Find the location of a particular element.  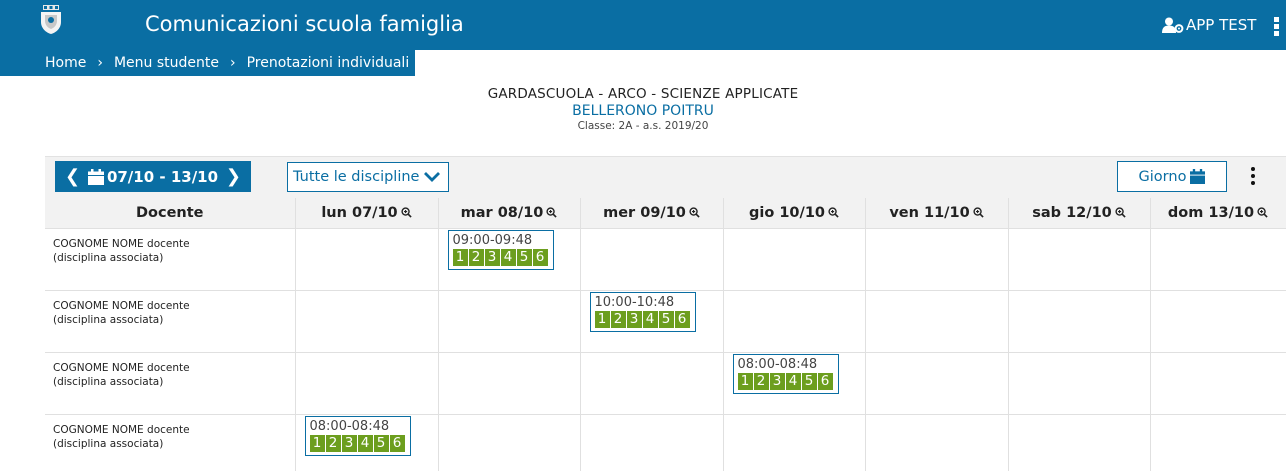

column-header-day: lun 07/10 is located at coordinates (367, 213).